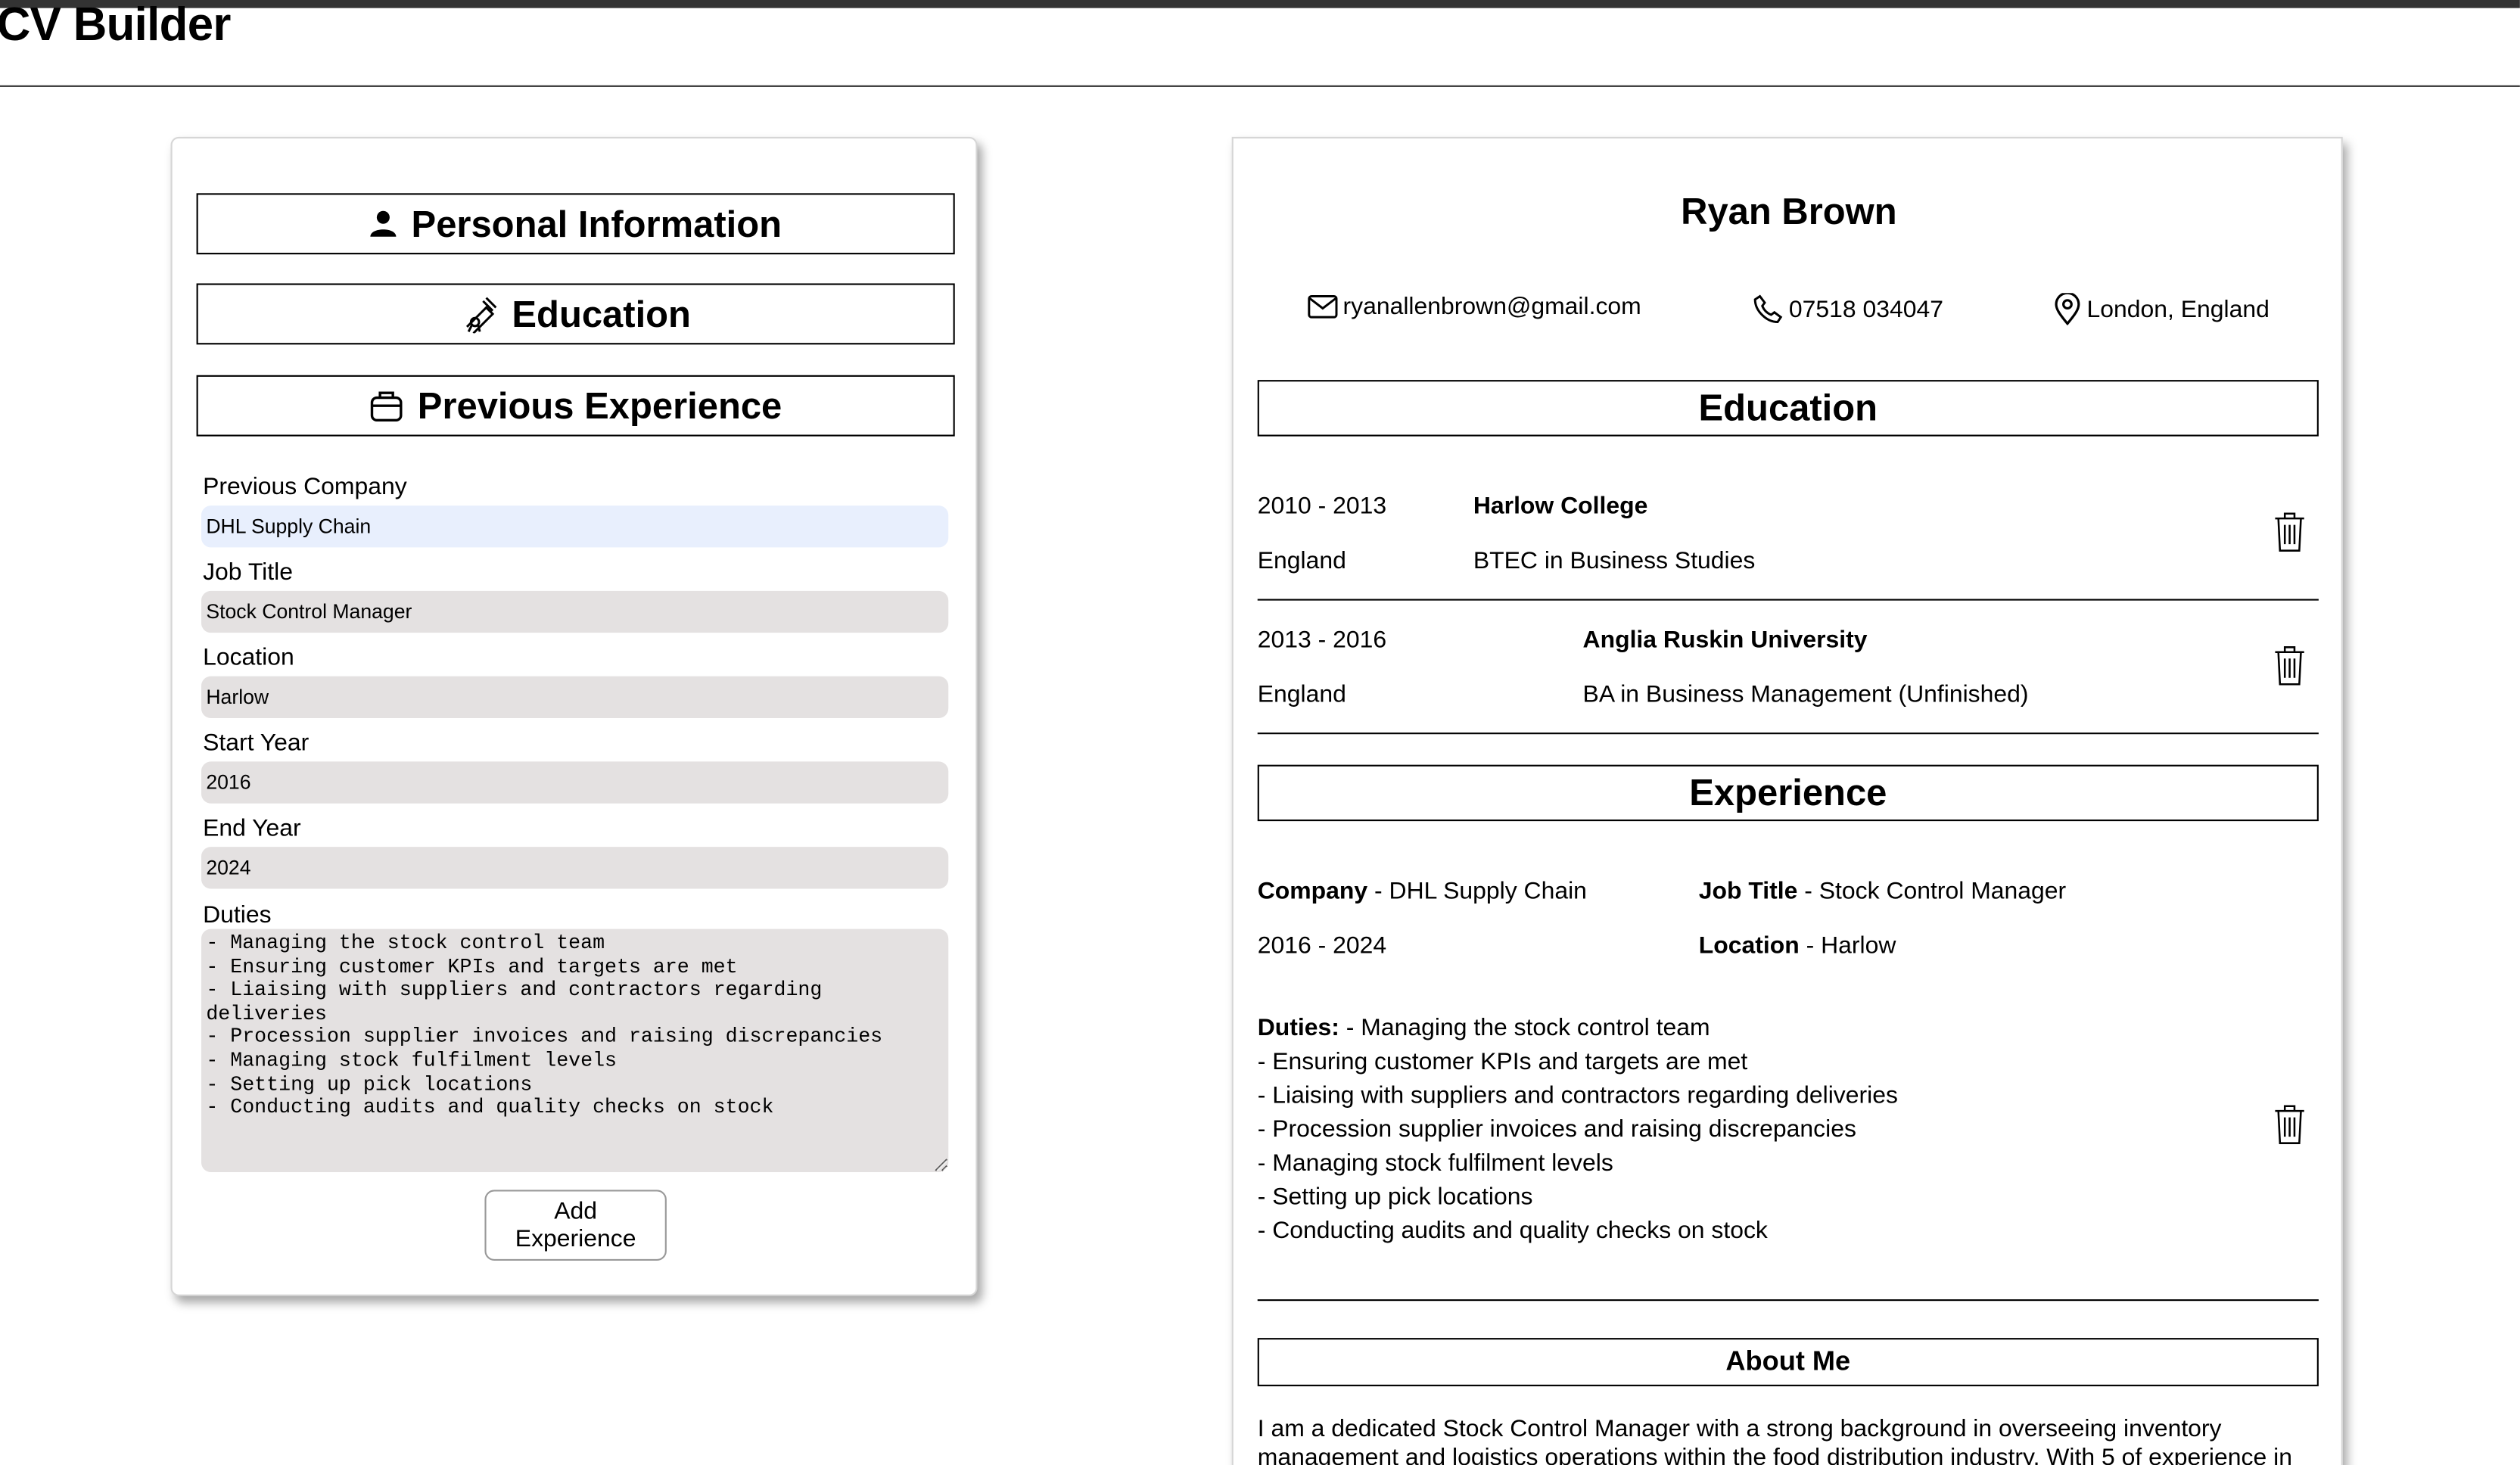 This screenshot has width=2520, height=1465. I want to click on education-qualification: BA in Business Management (Unfinished), so click(1806, 695).